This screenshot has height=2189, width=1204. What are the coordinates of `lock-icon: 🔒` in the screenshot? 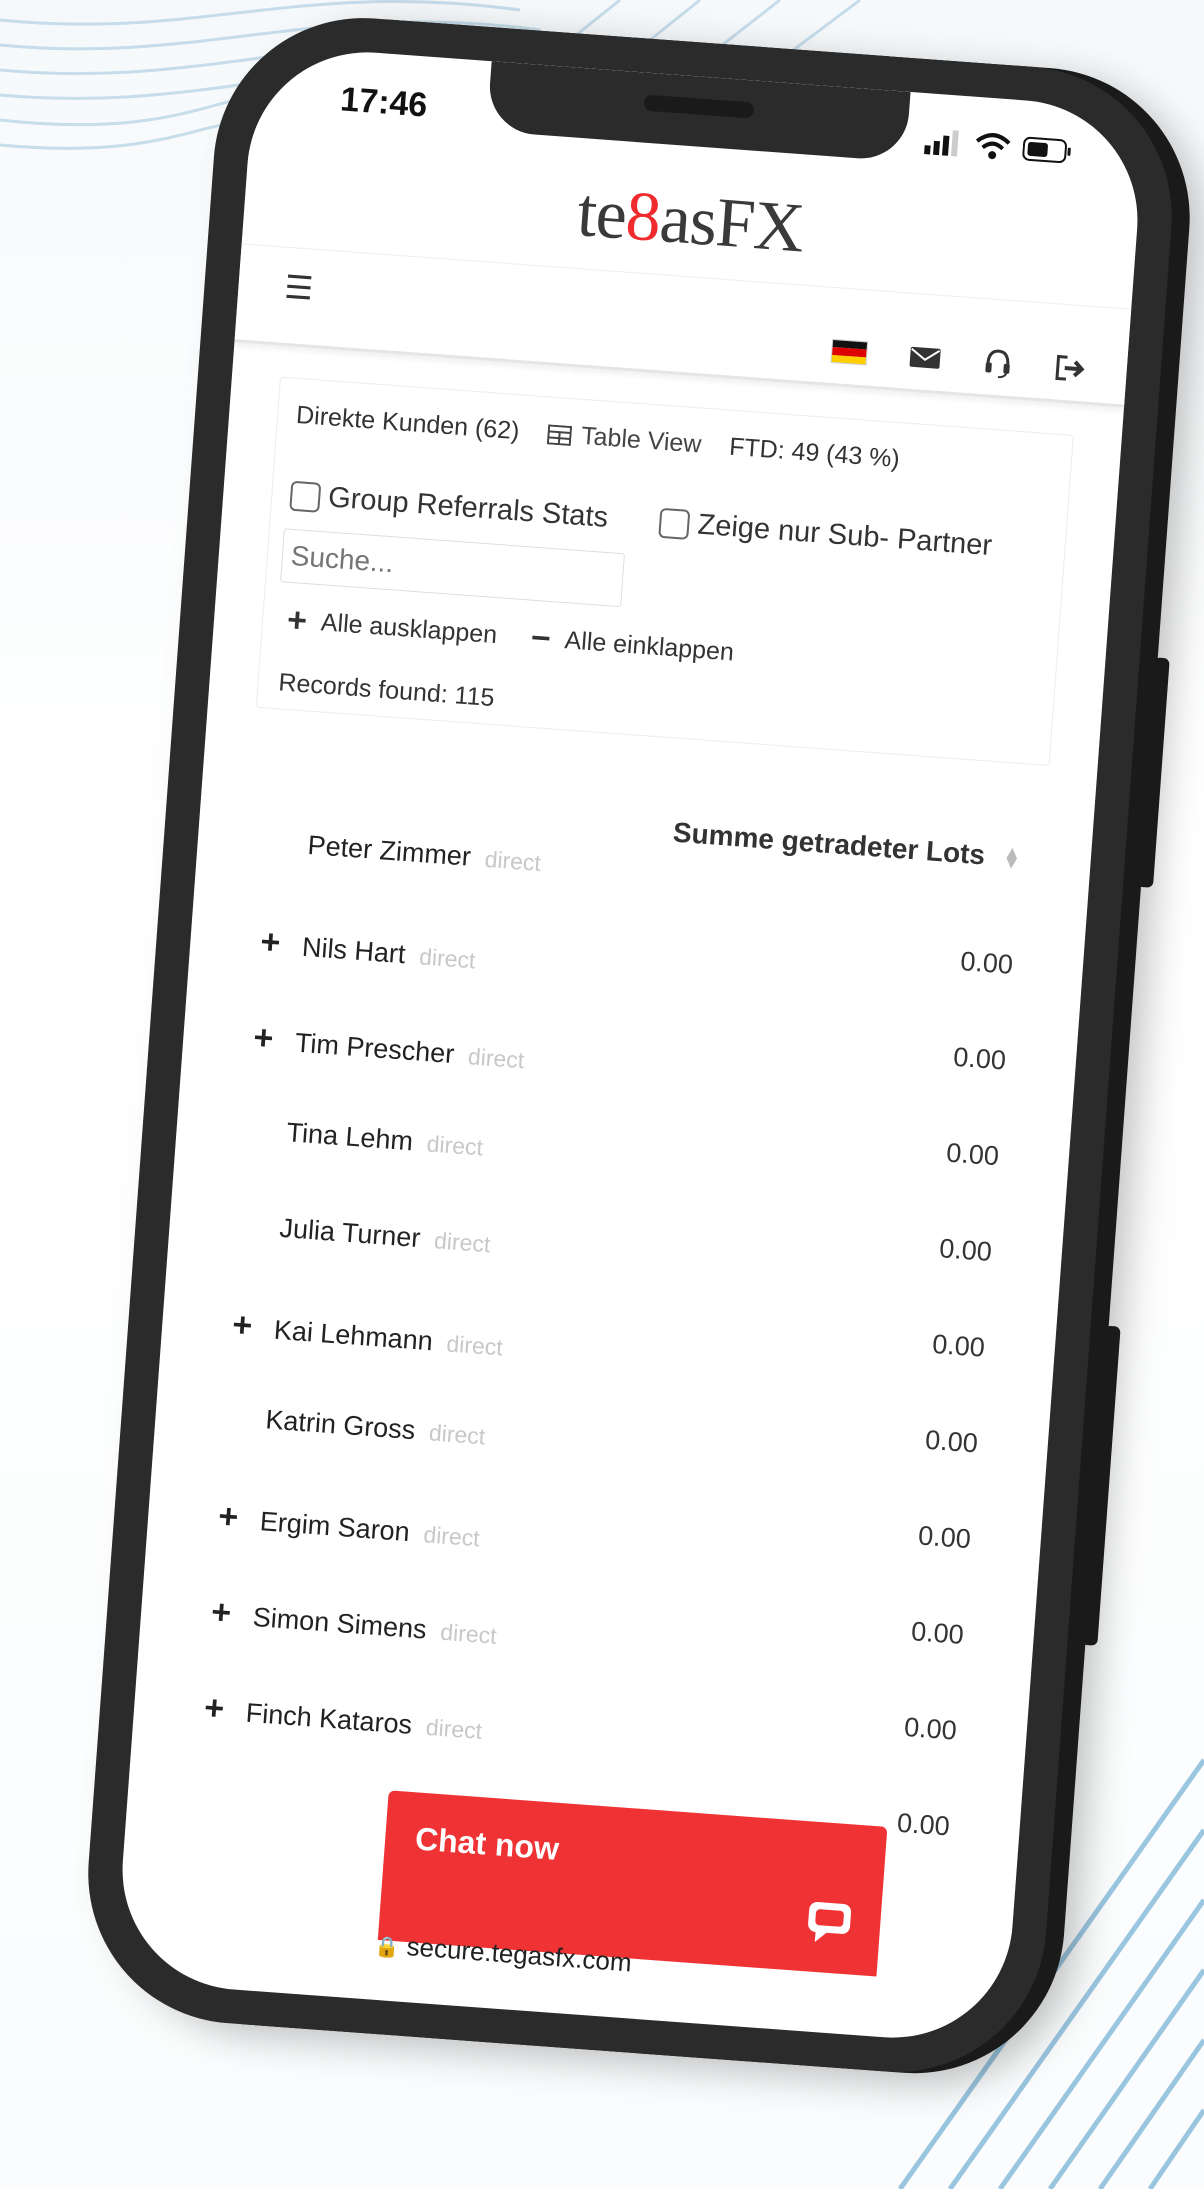 It's located at (387, 1947).